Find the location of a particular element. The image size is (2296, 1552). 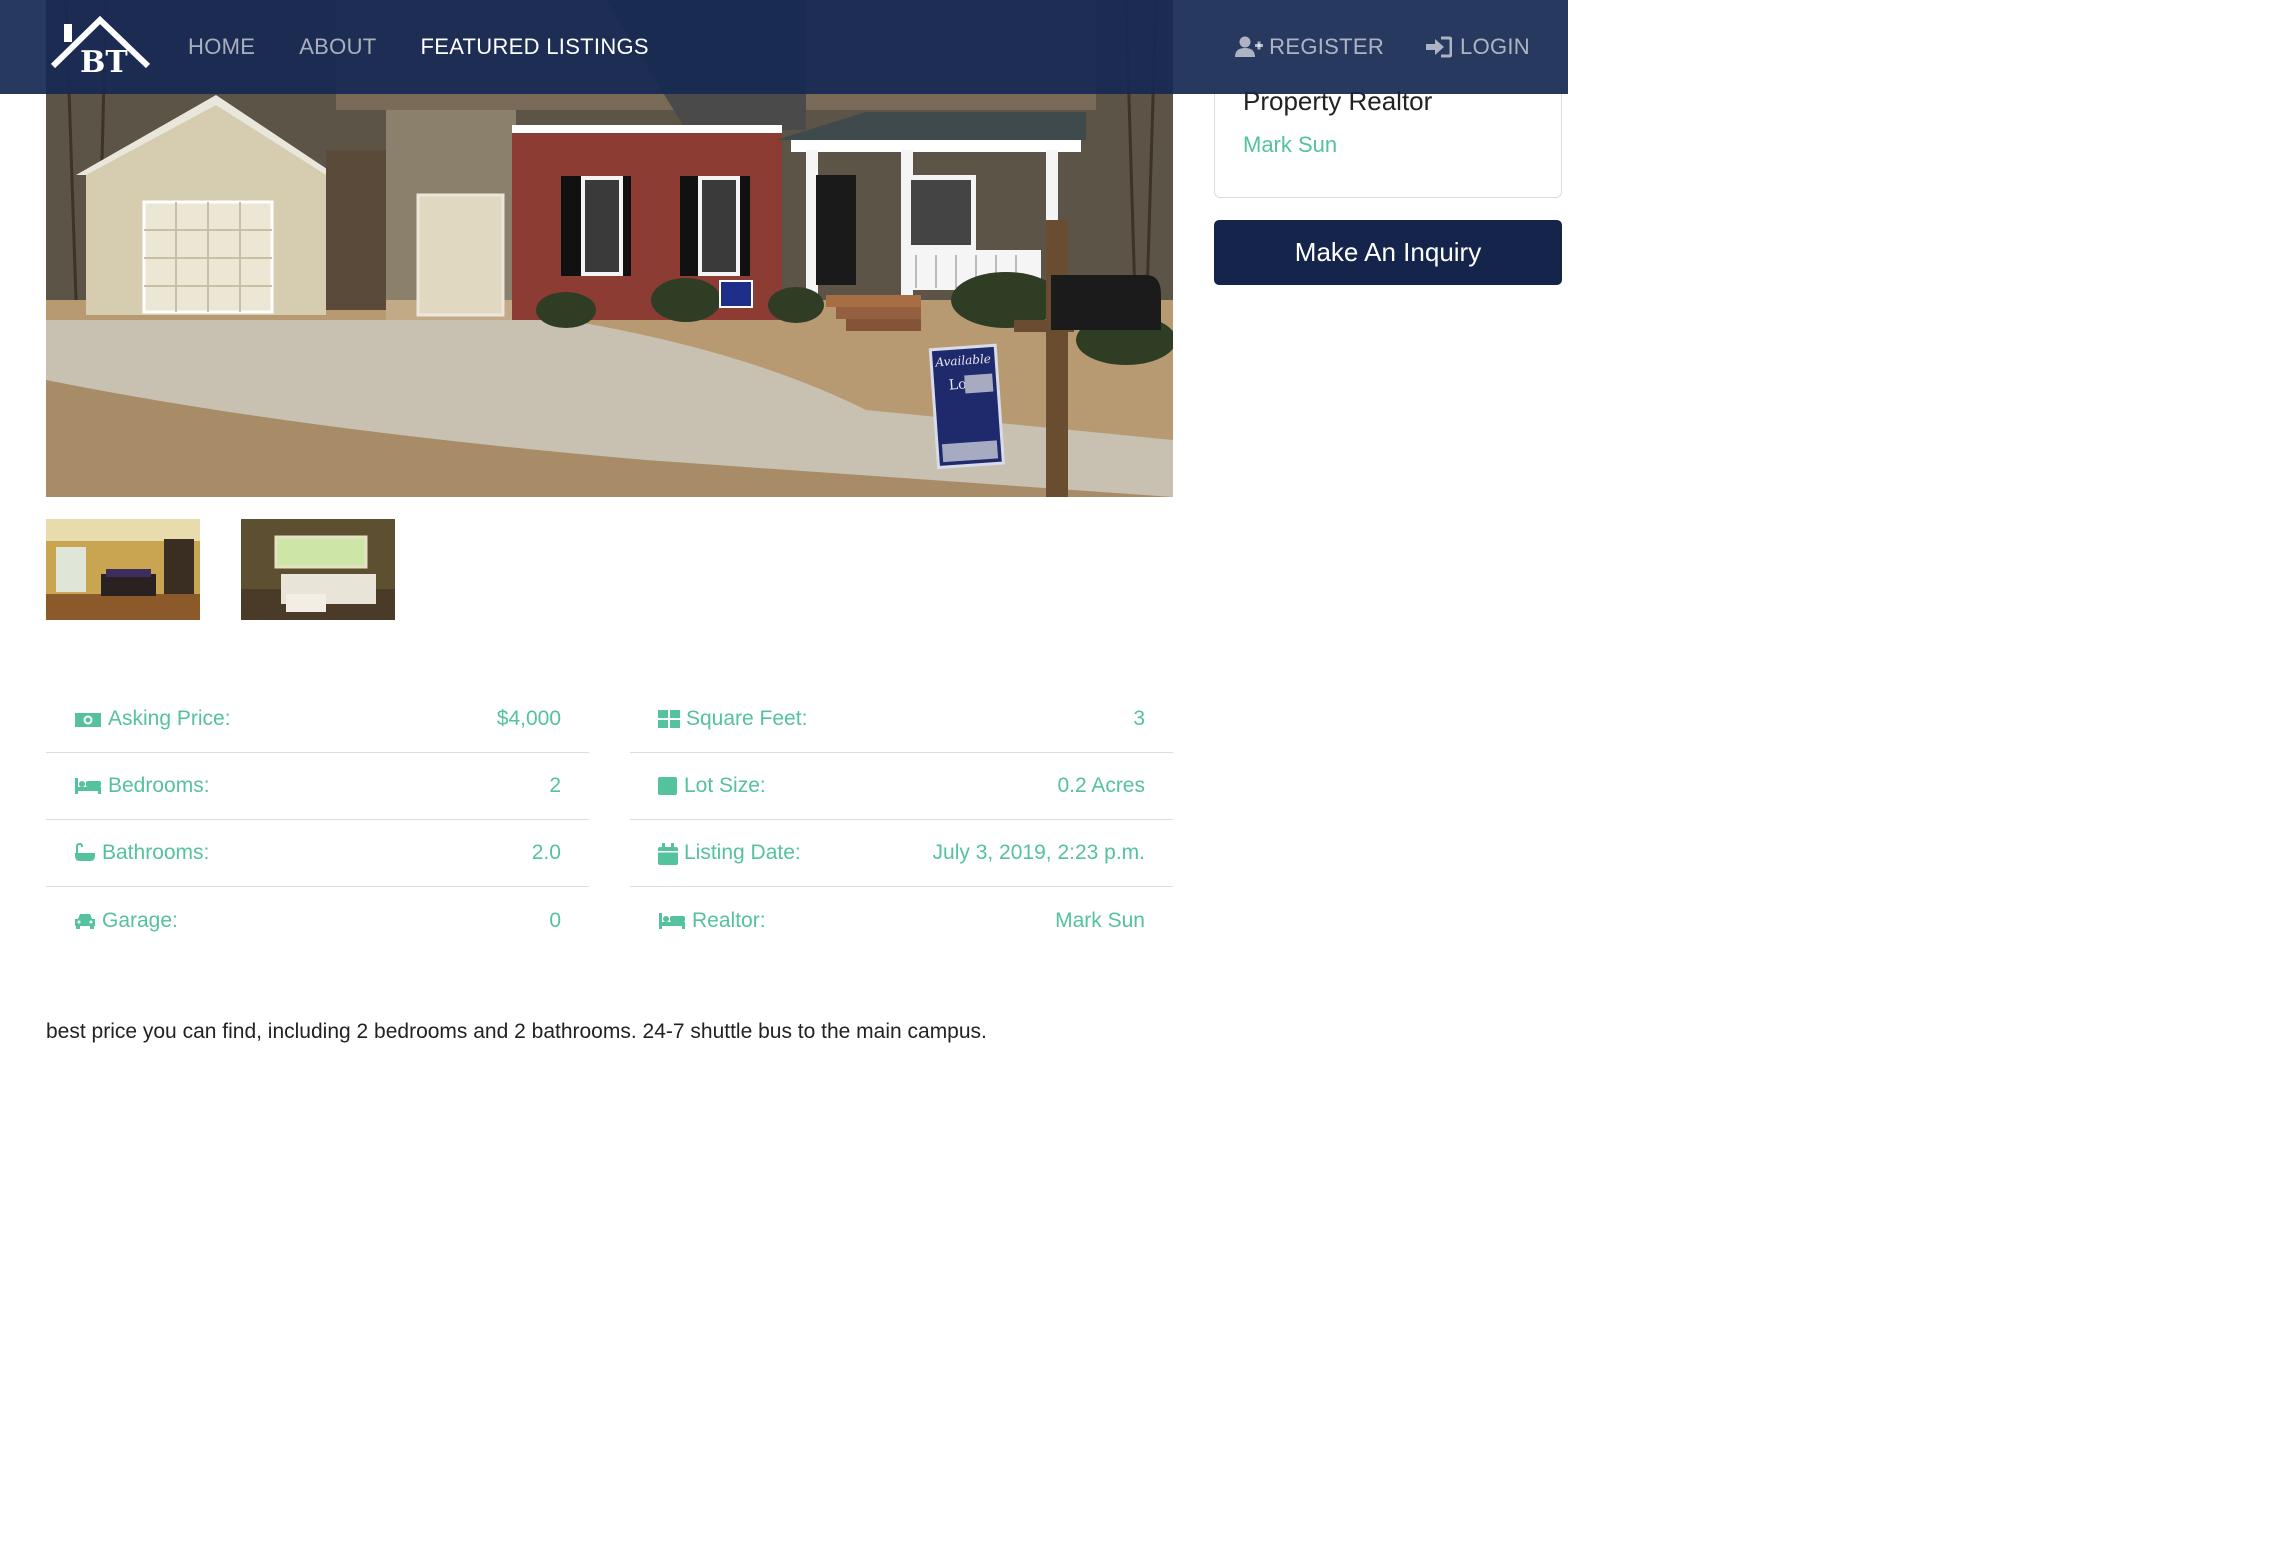

nav-auth-links: REGISTER LOGIN is located at coordinates (1382, 47).